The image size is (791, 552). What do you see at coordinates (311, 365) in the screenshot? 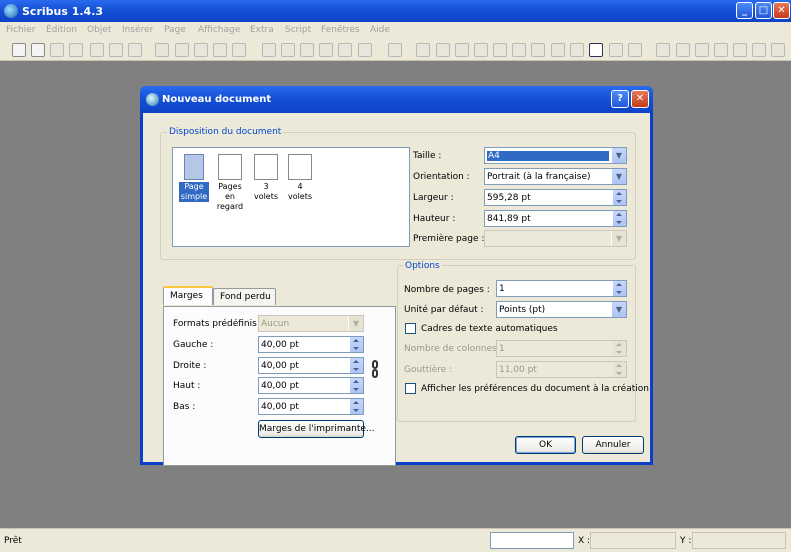
I see `right-margin-input: 40,00 pt` at bounding box center [311, 365].